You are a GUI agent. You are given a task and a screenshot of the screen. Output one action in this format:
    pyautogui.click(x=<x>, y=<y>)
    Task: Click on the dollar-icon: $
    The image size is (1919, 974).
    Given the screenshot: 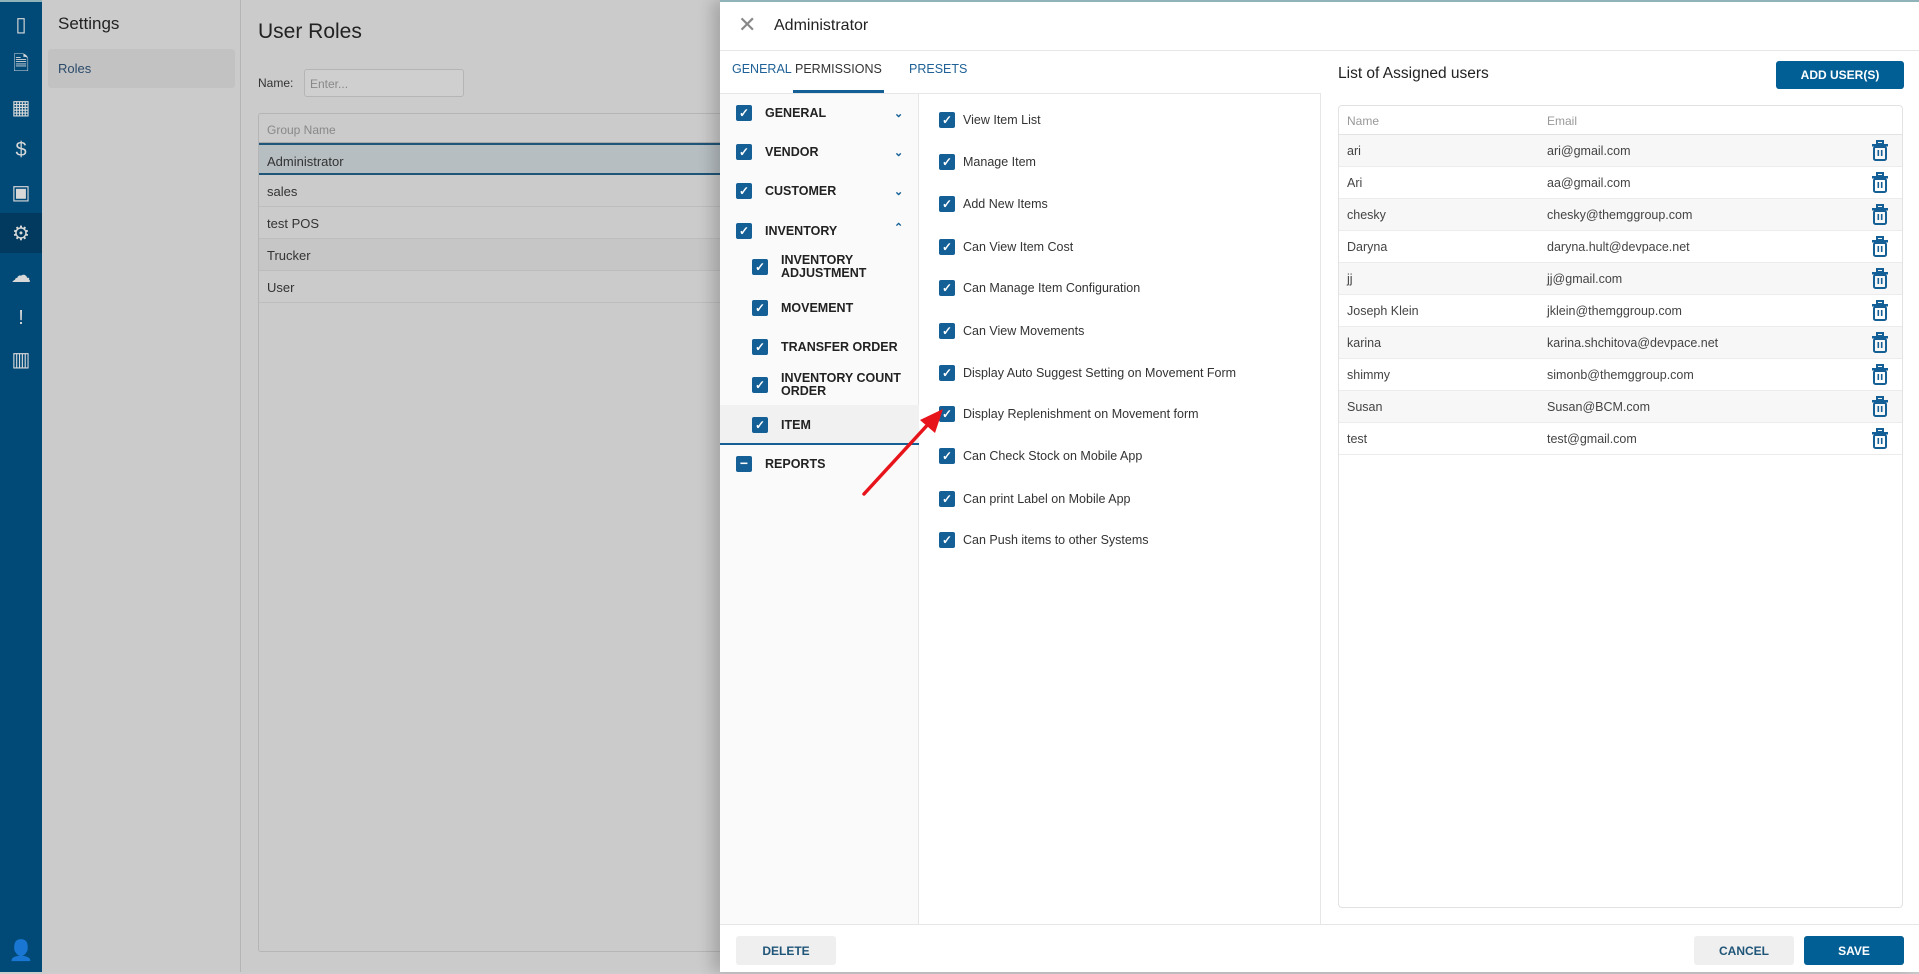 What is the action you would take?
    pyautogui.click(x=21, y=150)
    